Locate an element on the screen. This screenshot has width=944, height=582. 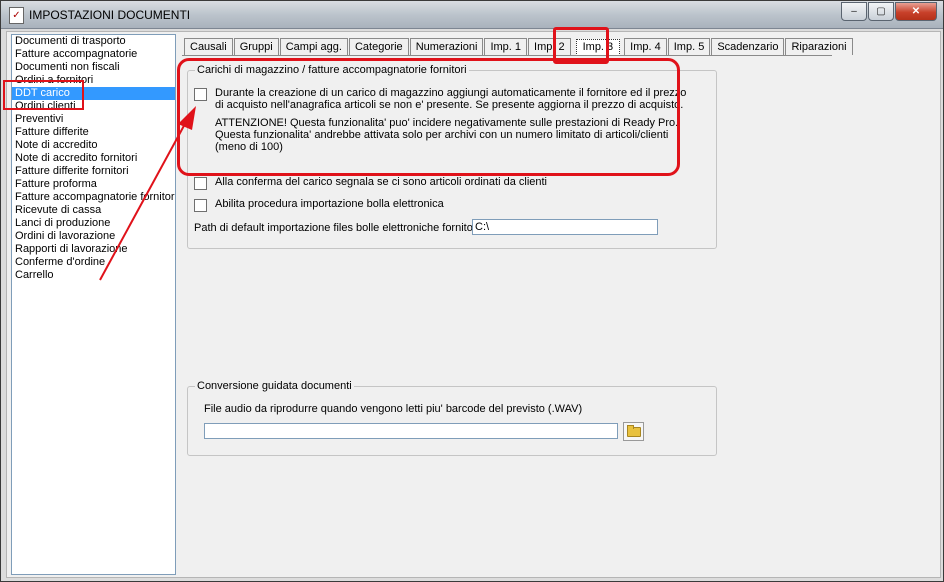
tab-gruppi: Gruppi is located at coordinates (256, 46).